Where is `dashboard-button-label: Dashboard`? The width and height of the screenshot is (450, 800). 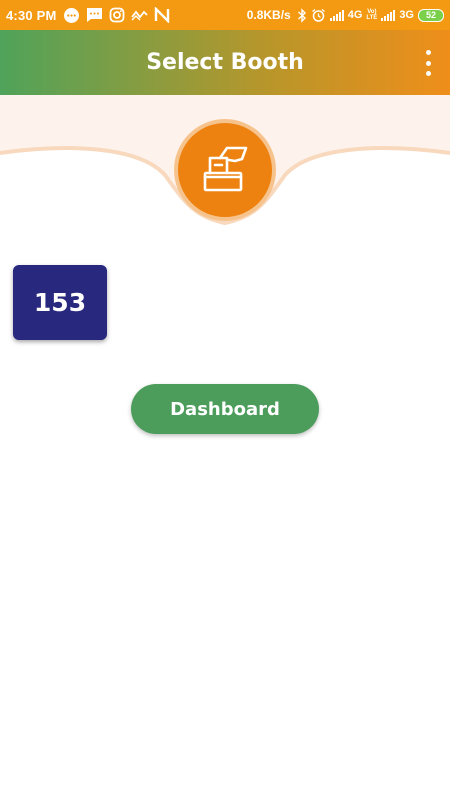 dashboard-button-label: Dashboard is located at coordinates (225, 409).